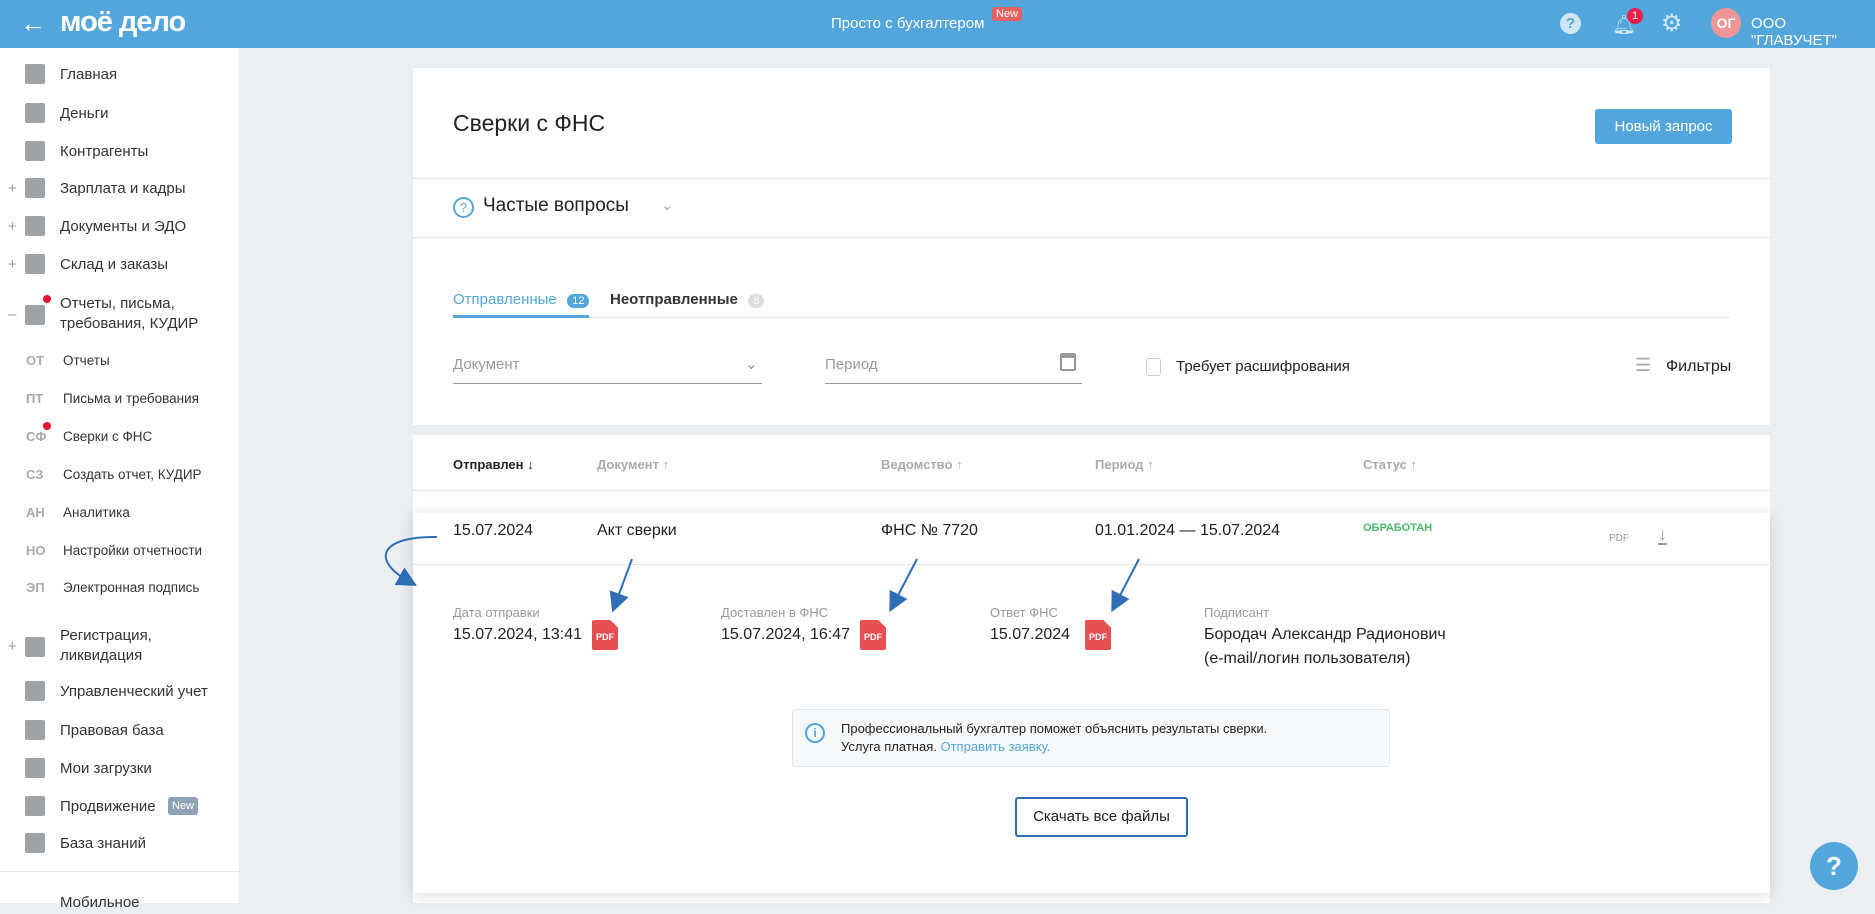 This screenshot has height=914, width=1875. What do you see at coordinates (1834, 866) in the screenshot?
I see `help-chat-button: ?` at bounding box center [1834, 866].